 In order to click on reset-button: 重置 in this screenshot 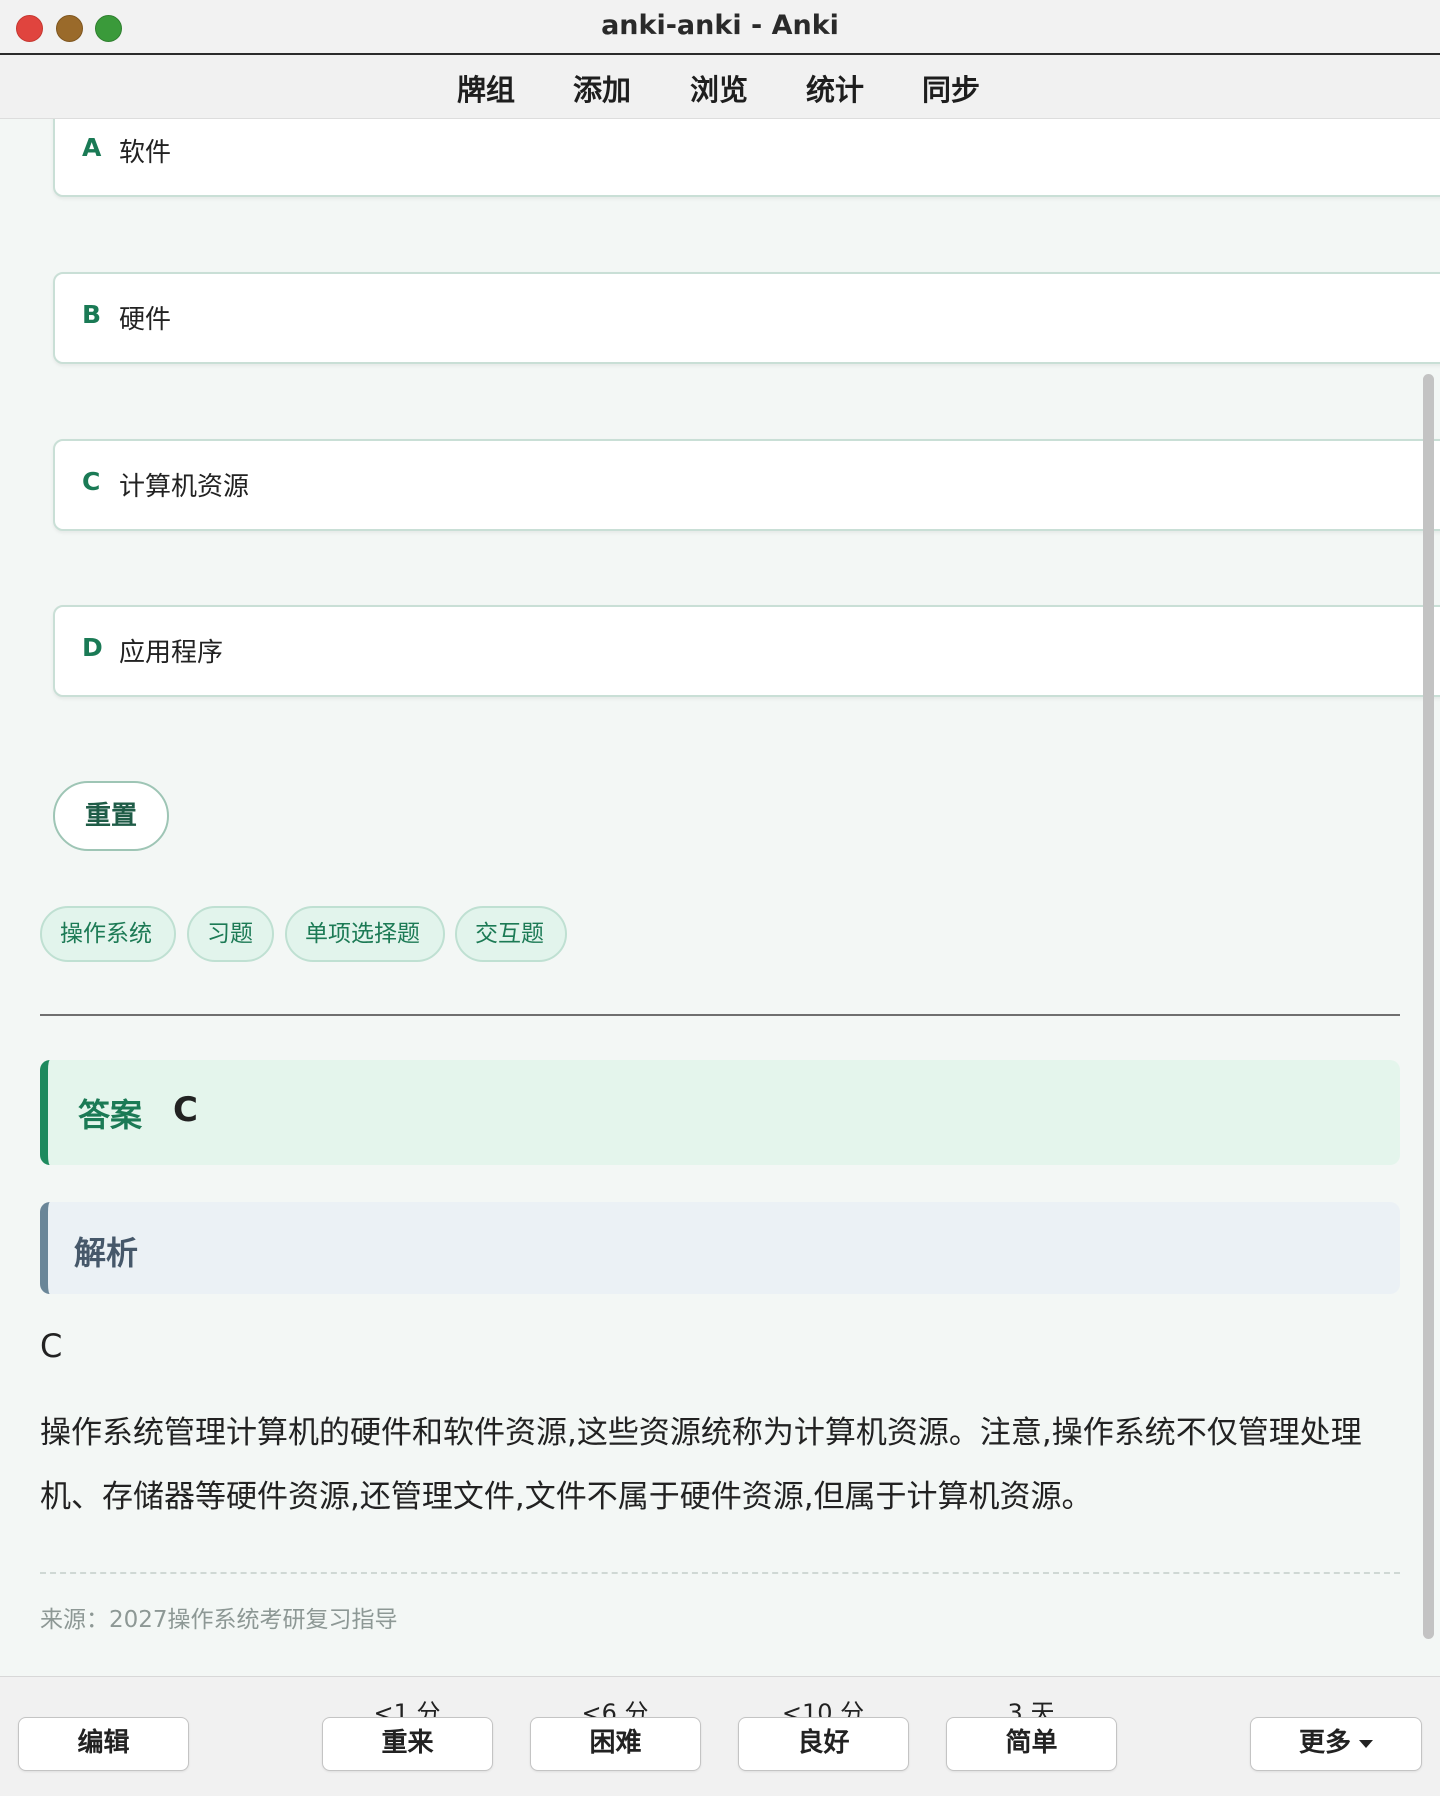, I will do `click(111, 816)`.